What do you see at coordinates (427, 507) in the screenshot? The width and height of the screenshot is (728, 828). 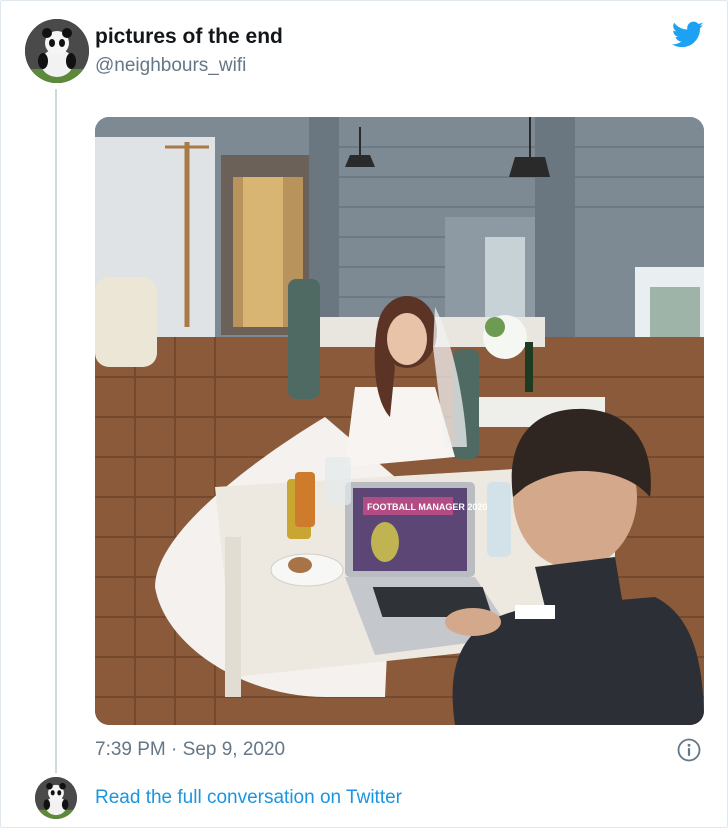 I see `laptop-screen-title: FOOTBALL MANAGER 2020` at bounding box center [427, 507].